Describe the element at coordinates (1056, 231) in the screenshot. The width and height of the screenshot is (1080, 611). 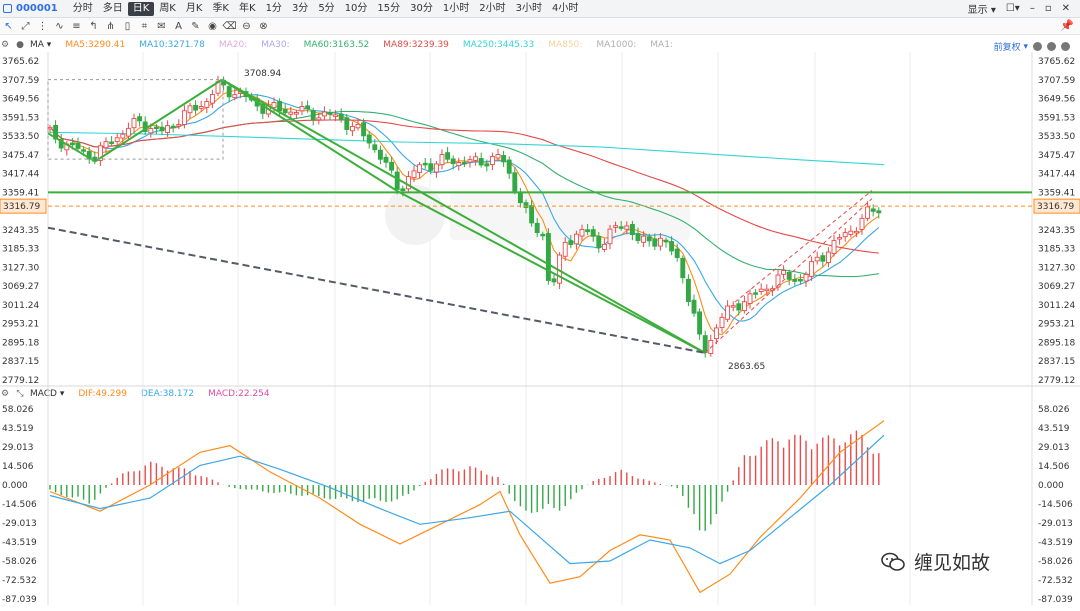
I see `price-tick-right-8: 3243.35` at that location.